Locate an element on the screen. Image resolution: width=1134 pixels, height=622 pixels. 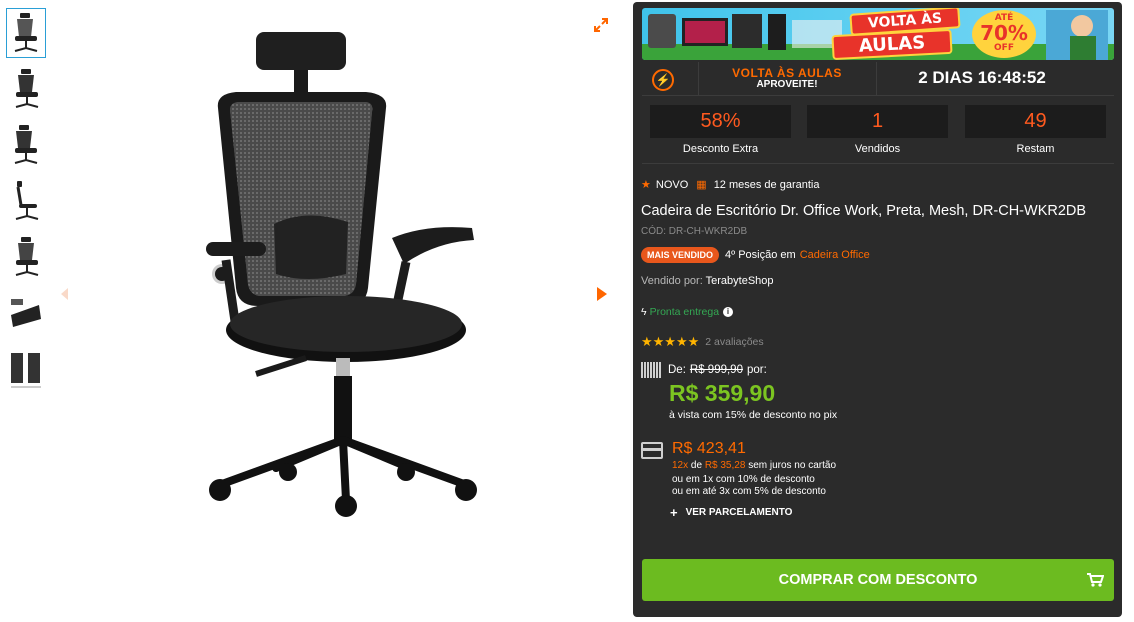
rating-stars-icon: ★★★★★ is located at coordinates (670, 341).